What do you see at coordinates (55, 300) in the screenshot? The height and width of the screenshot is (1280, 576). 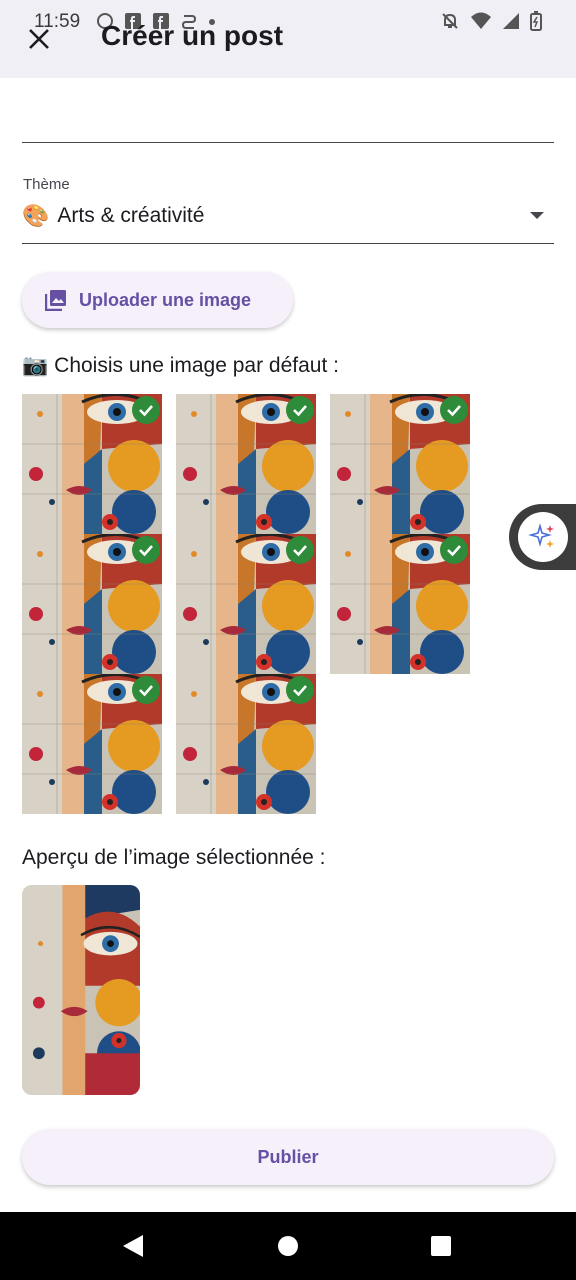 I see `image-icon` at bounding box center [55, 300].